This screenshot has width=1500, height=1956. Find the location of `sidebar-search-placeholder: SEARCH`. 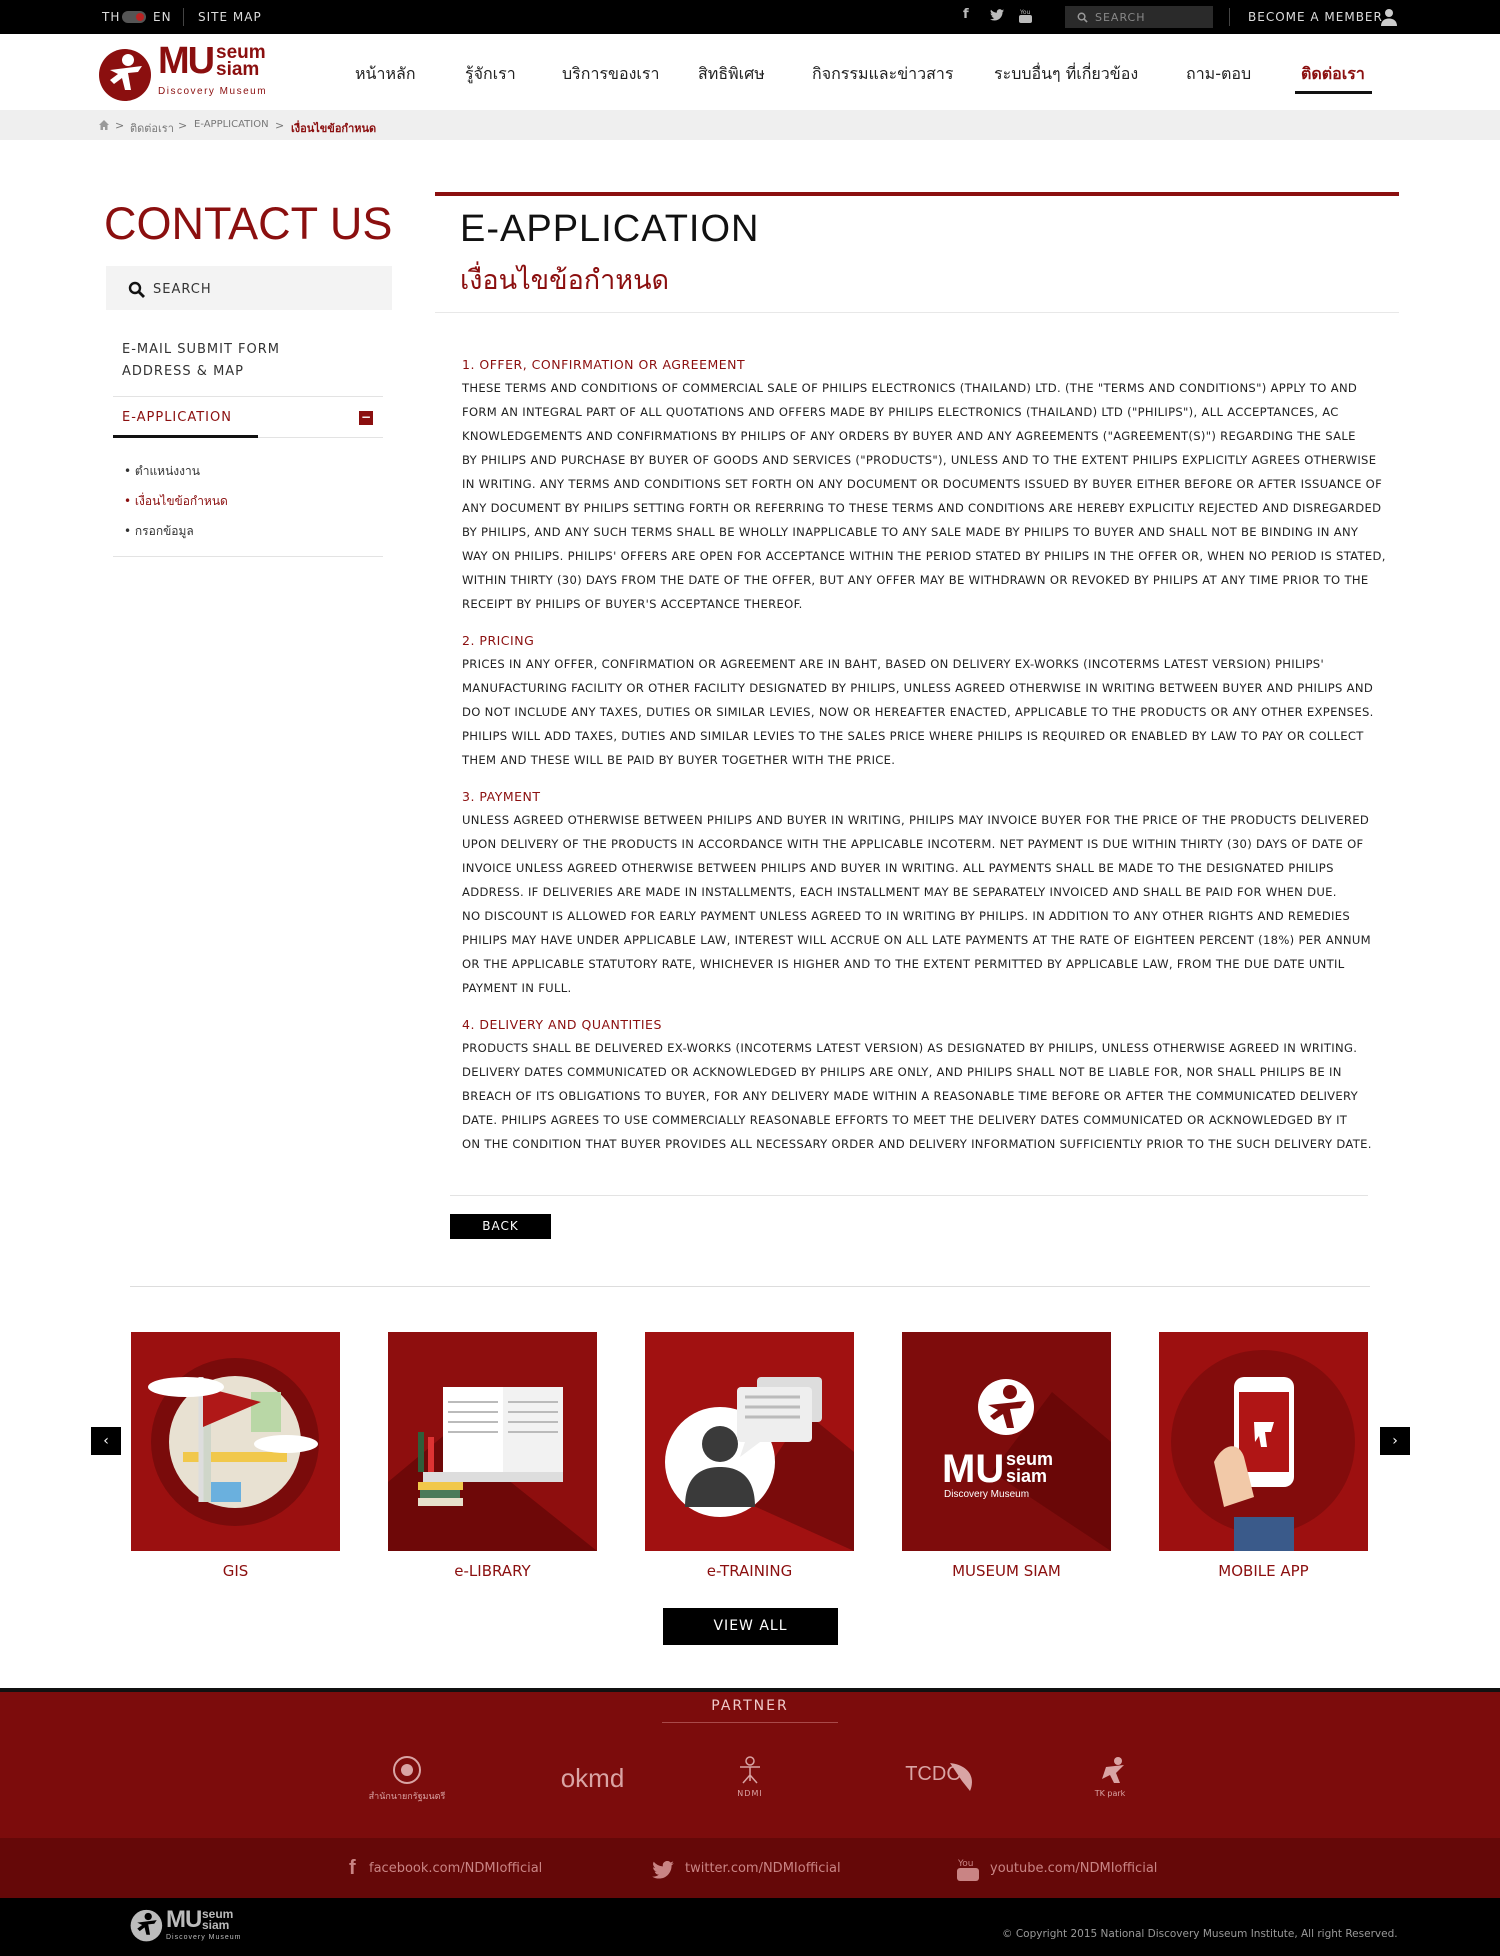

sidebar-search-placeholder: SEARCH is located at coordinates (182, 289).